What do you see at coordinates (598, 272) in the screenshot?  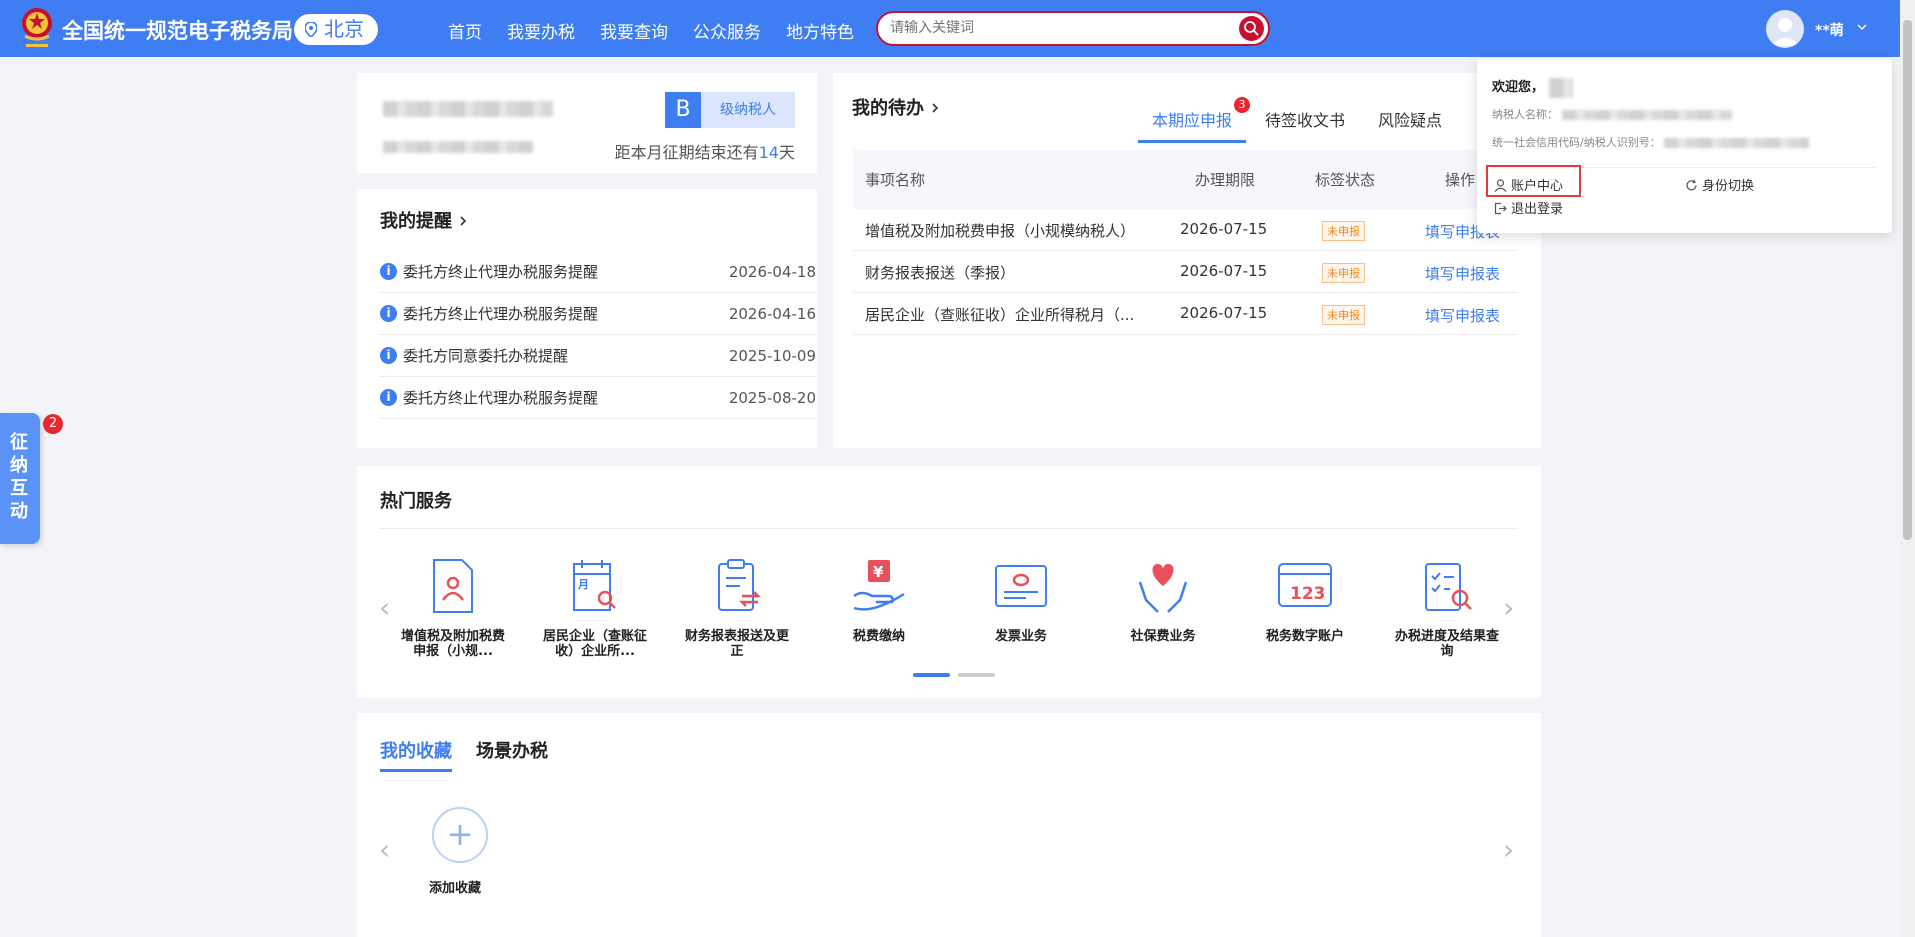 I see `reminder-item: i 委托方终止代理办税服务提醒 2026-04-18` at bounding box center [598, 272].